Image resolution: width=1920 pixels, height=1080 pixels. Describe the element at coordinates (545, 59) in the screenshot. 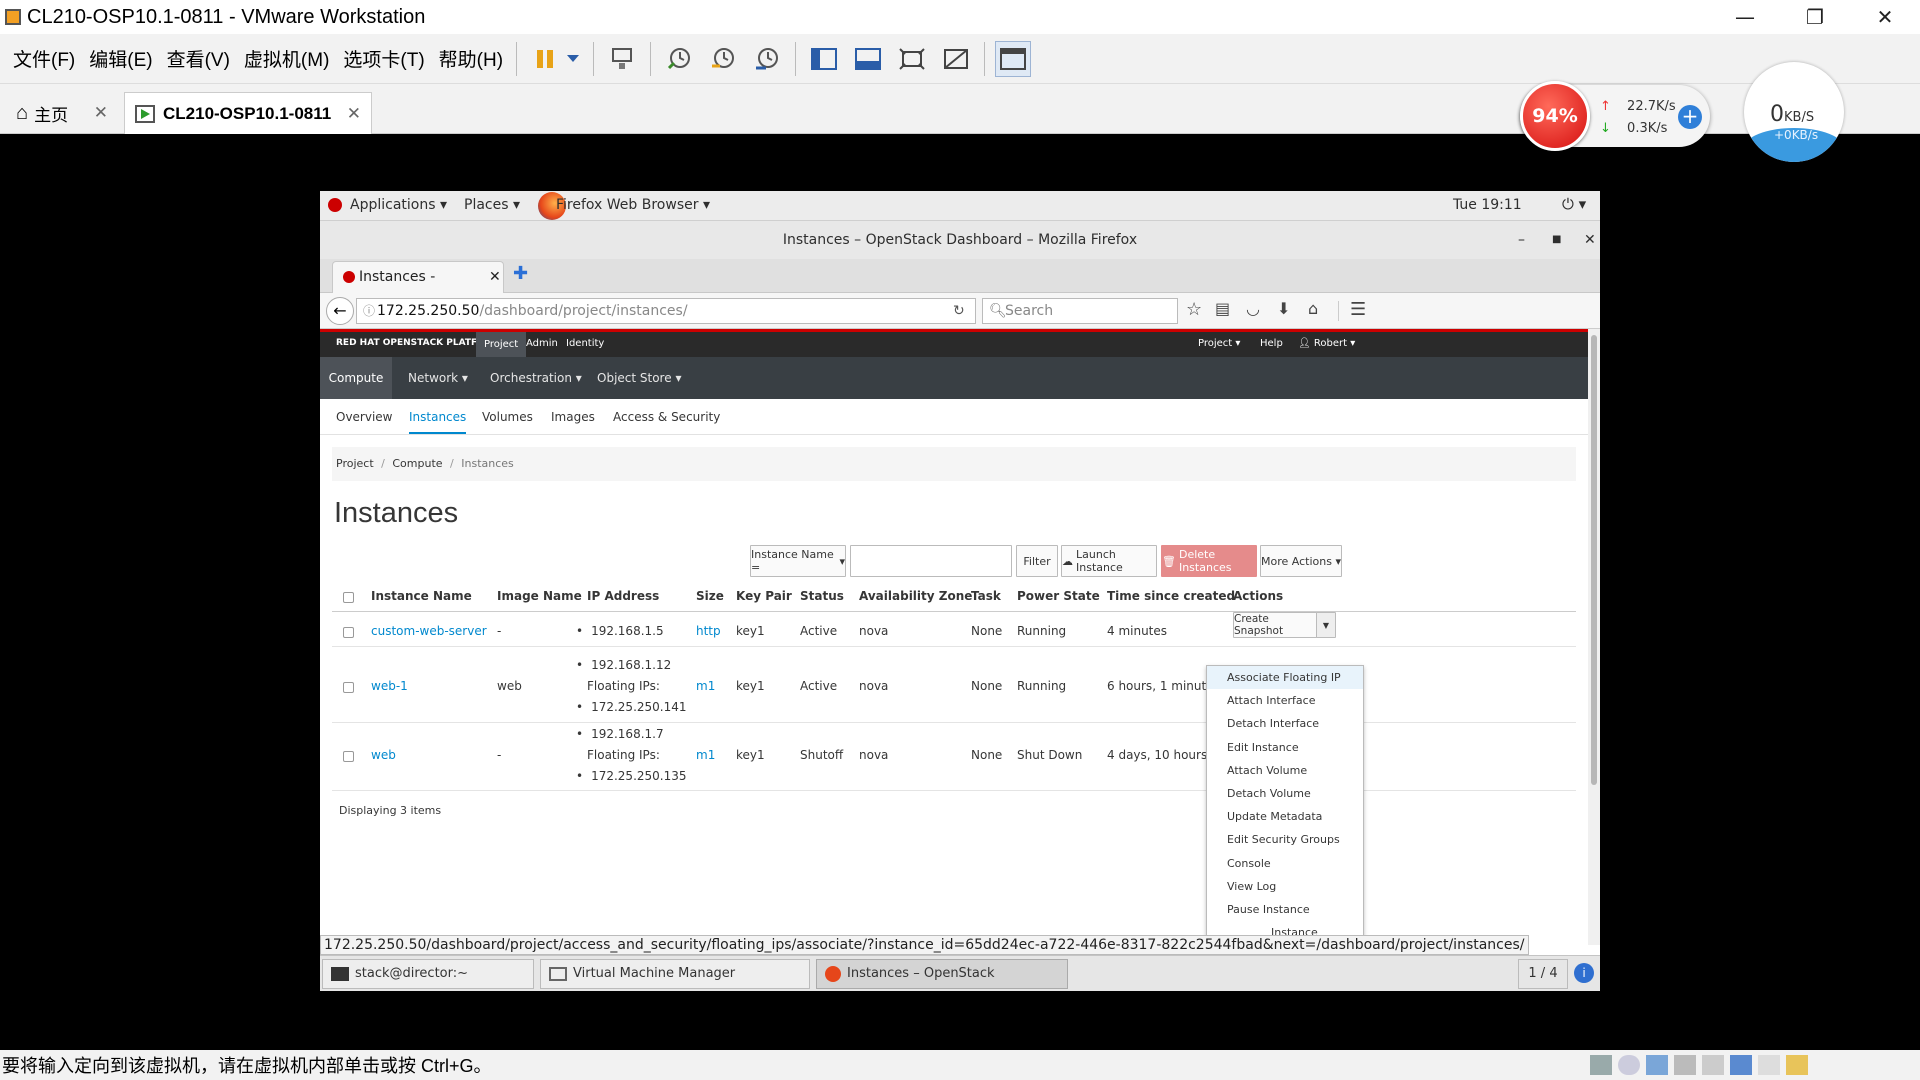

I see `pause-icon` at that location.